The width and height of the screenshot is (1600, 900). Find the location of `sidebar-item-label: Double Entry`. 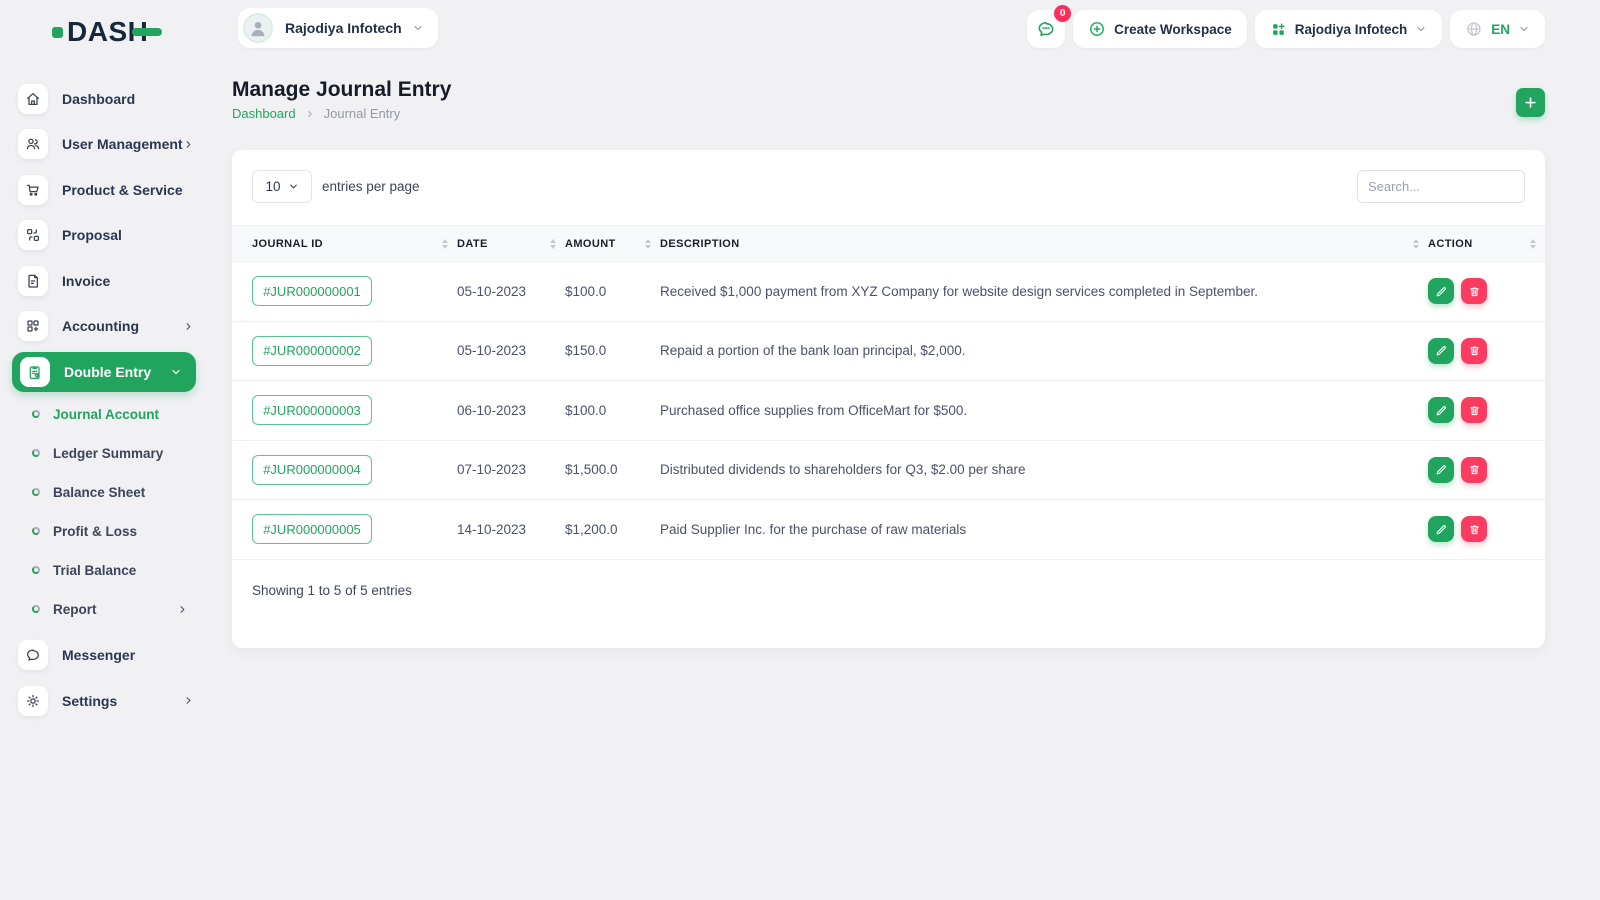

sidebar-item-label: Double Entry is located at coordinates (108, 371).